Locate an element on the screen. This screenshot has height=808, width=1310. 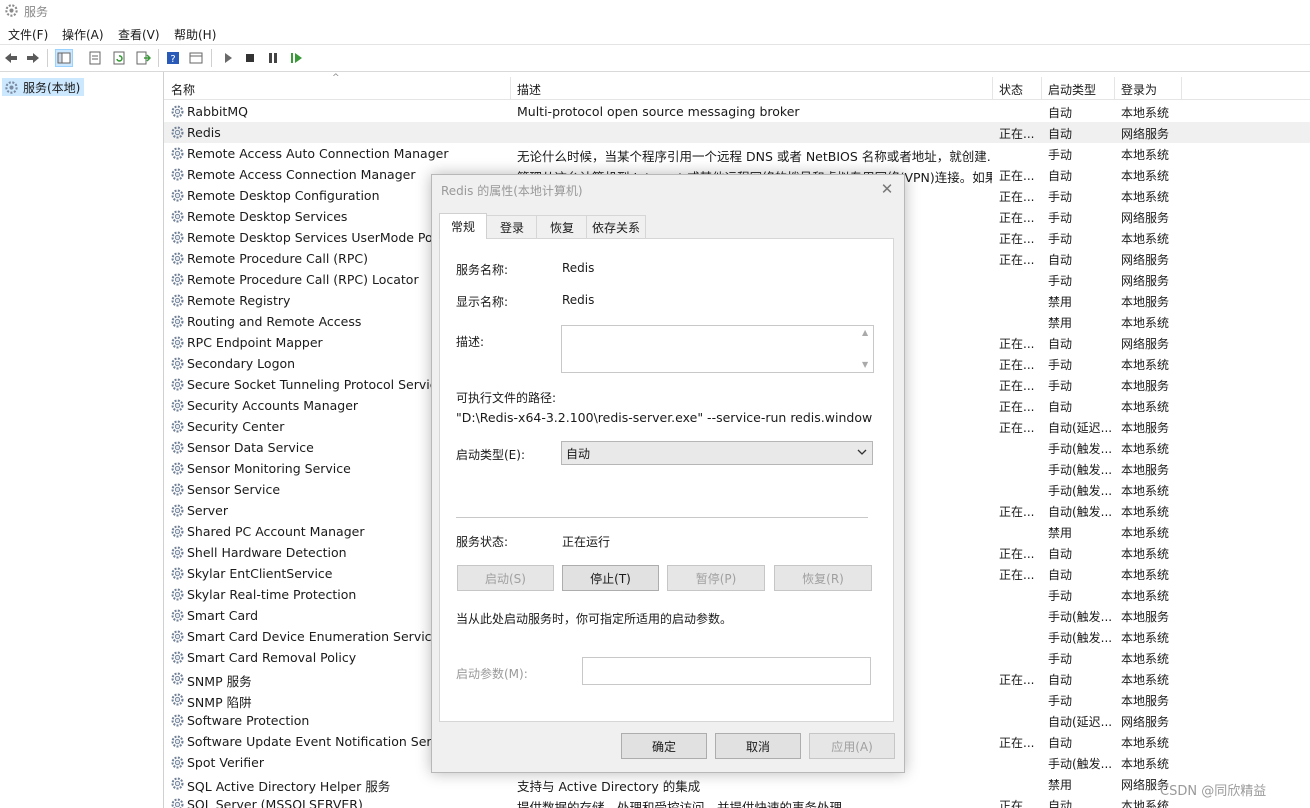
cancel-button: 取消 is located at coordinates (758, 746).